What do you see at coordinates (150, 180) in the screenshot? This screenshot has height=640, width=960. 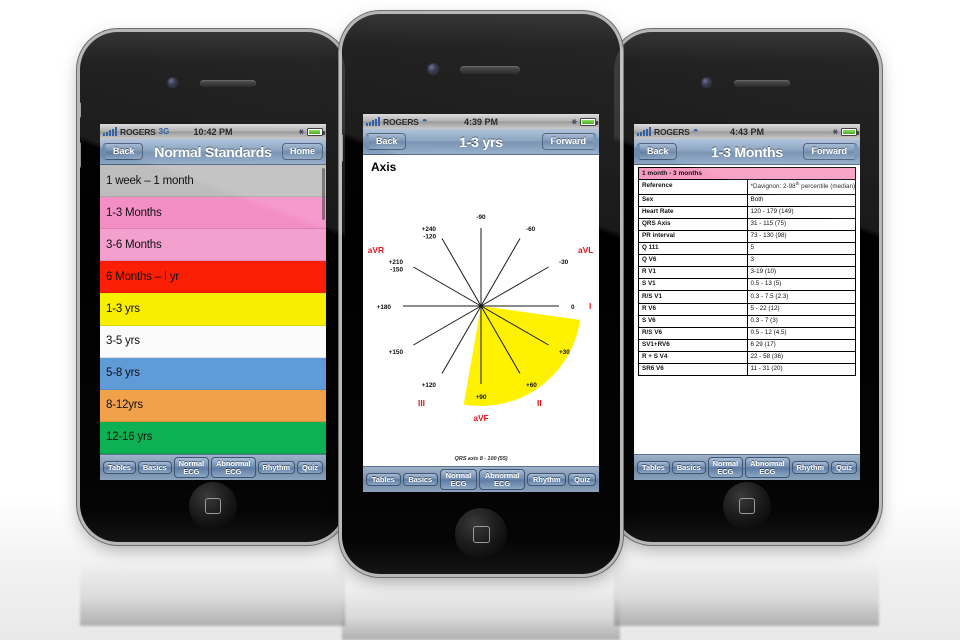 I see `list-item-label: 1 week – 1 month` at bounding box center [150, 180].